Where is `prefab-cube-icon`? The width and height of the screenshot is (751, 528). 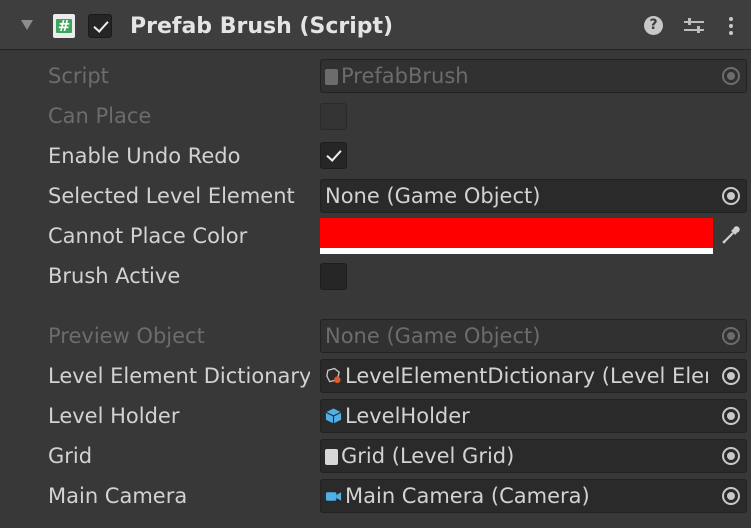 prefab-cube-icon is located at coordinates (333, 416).